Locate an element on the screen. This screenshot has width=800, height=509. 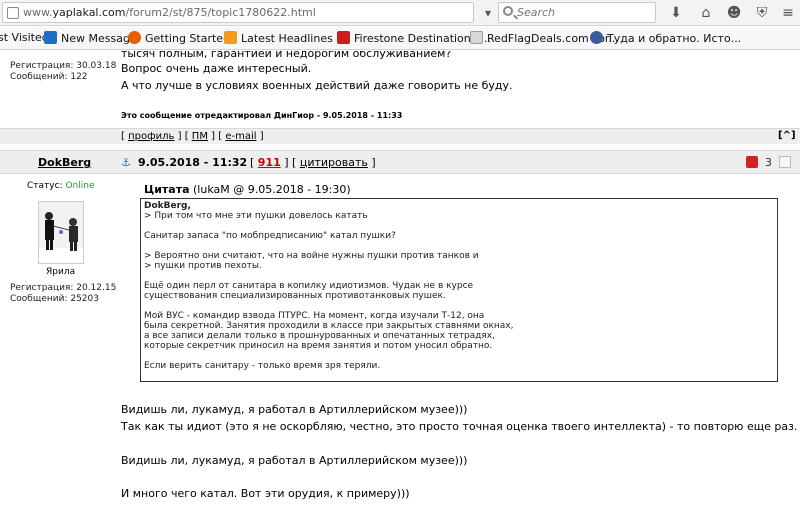
post-author: DokBerg is located at coordinates (64, 162).